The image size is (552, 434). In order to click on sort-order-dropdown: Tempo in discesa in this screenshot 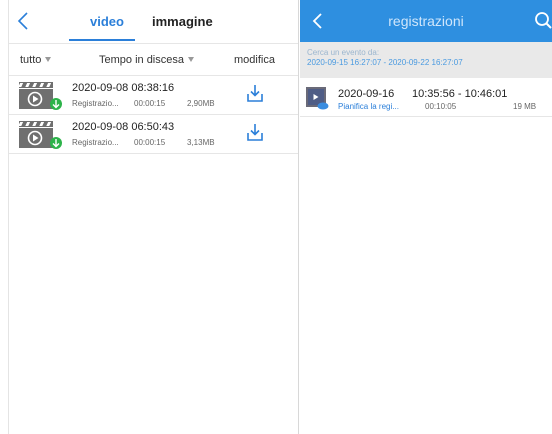, I will do `click(146, 60)`.